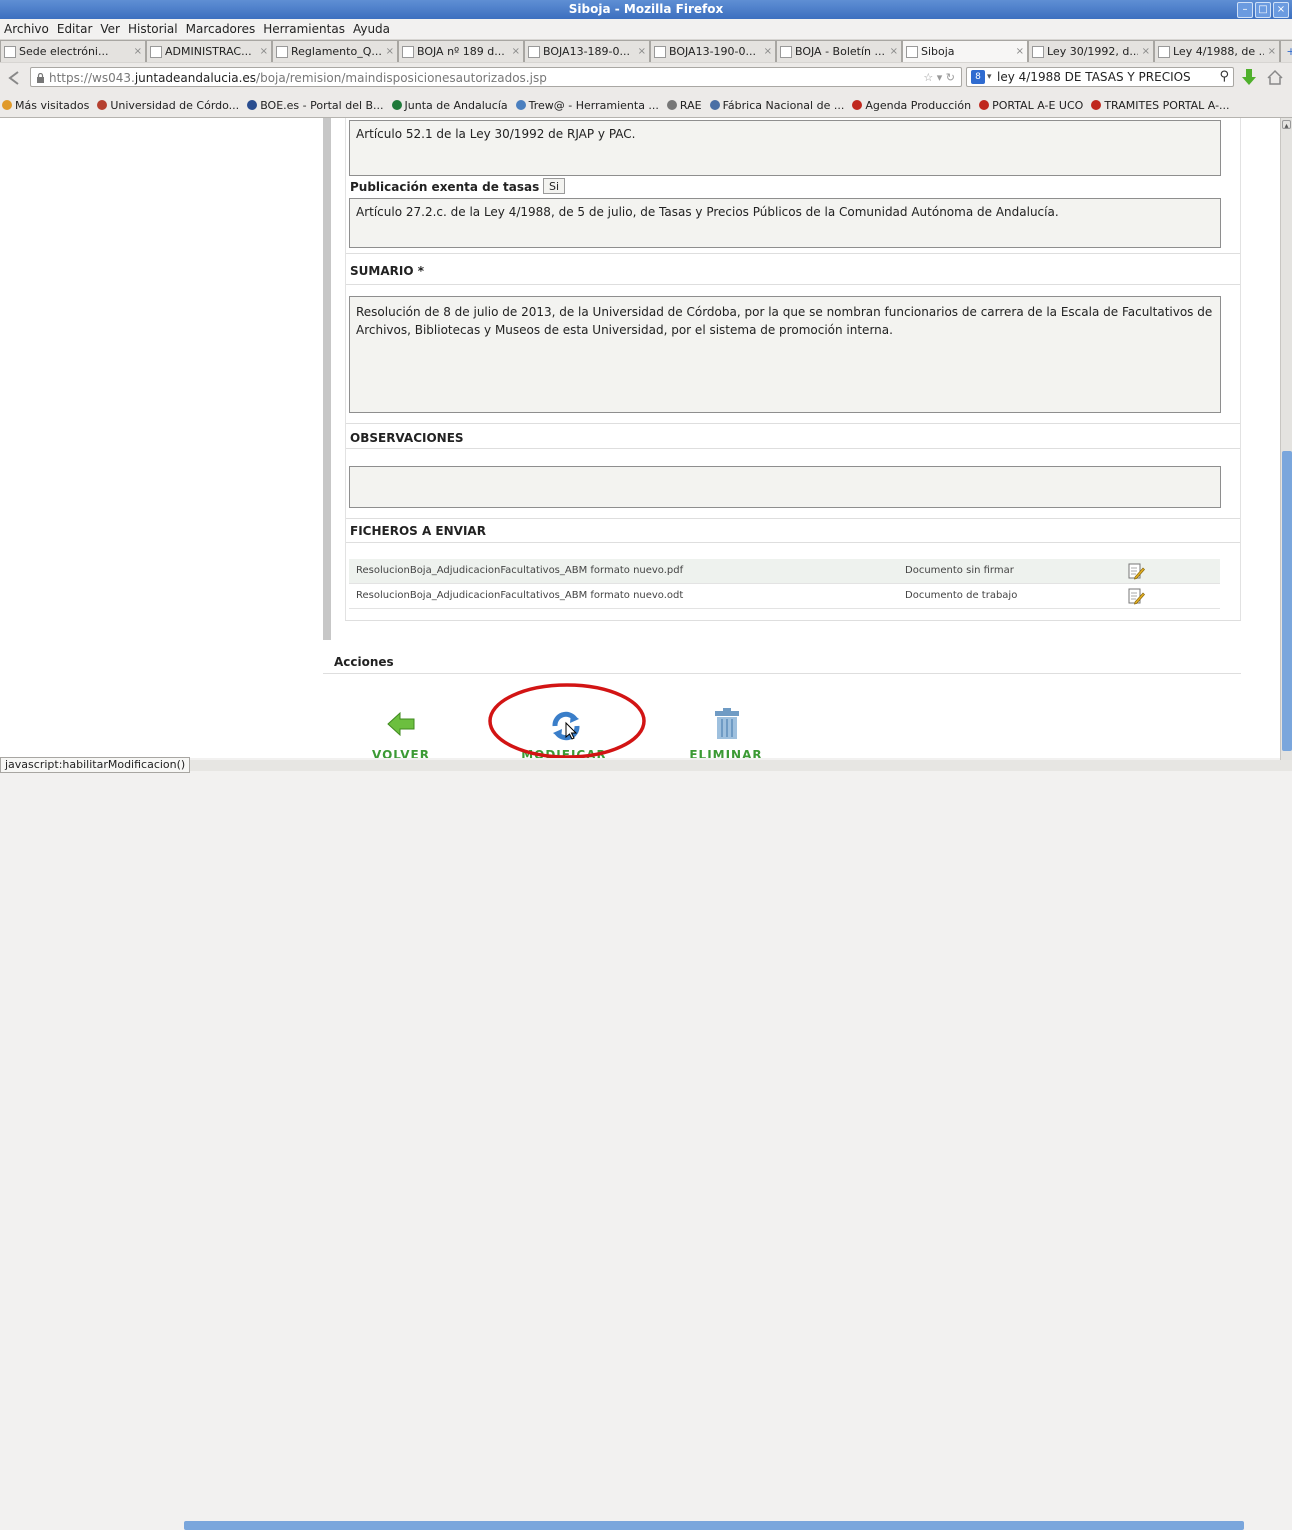  Describe the element at coordinates (1245, 10) in the screenshot. I see `minimize-icon: –` at that location.